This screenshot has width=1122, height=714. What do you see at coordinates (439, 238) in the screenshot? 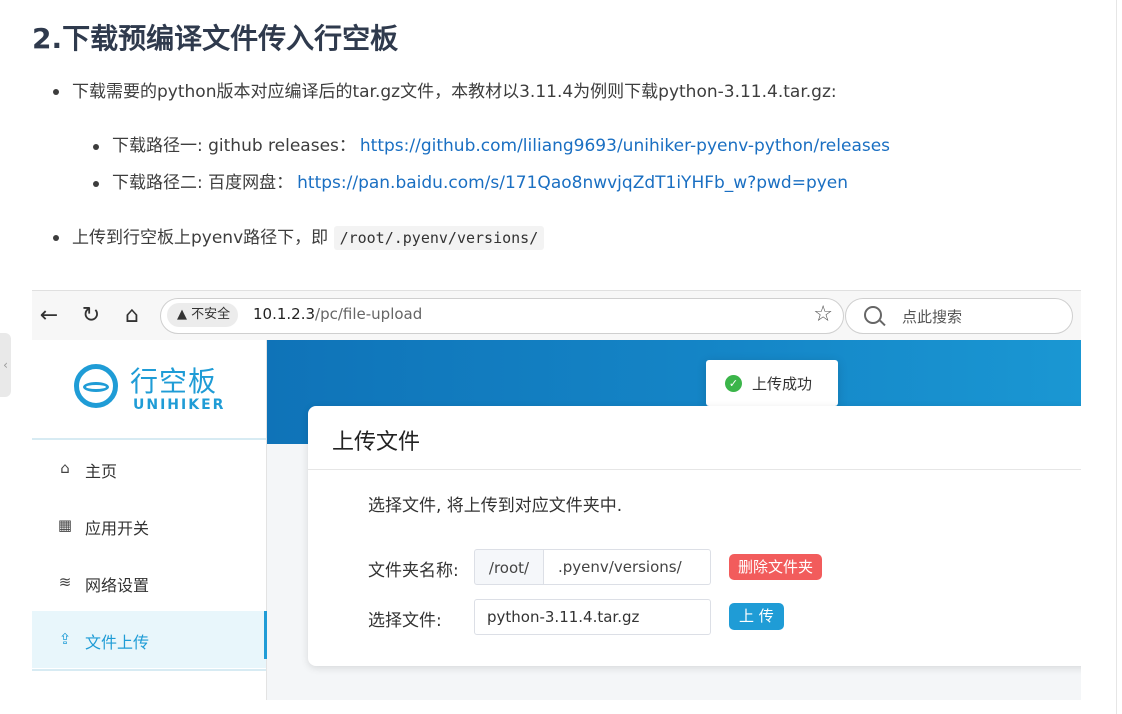
I see `inline-code-path: /root/.pyenv/versions/` at bounding box center [439, 238].